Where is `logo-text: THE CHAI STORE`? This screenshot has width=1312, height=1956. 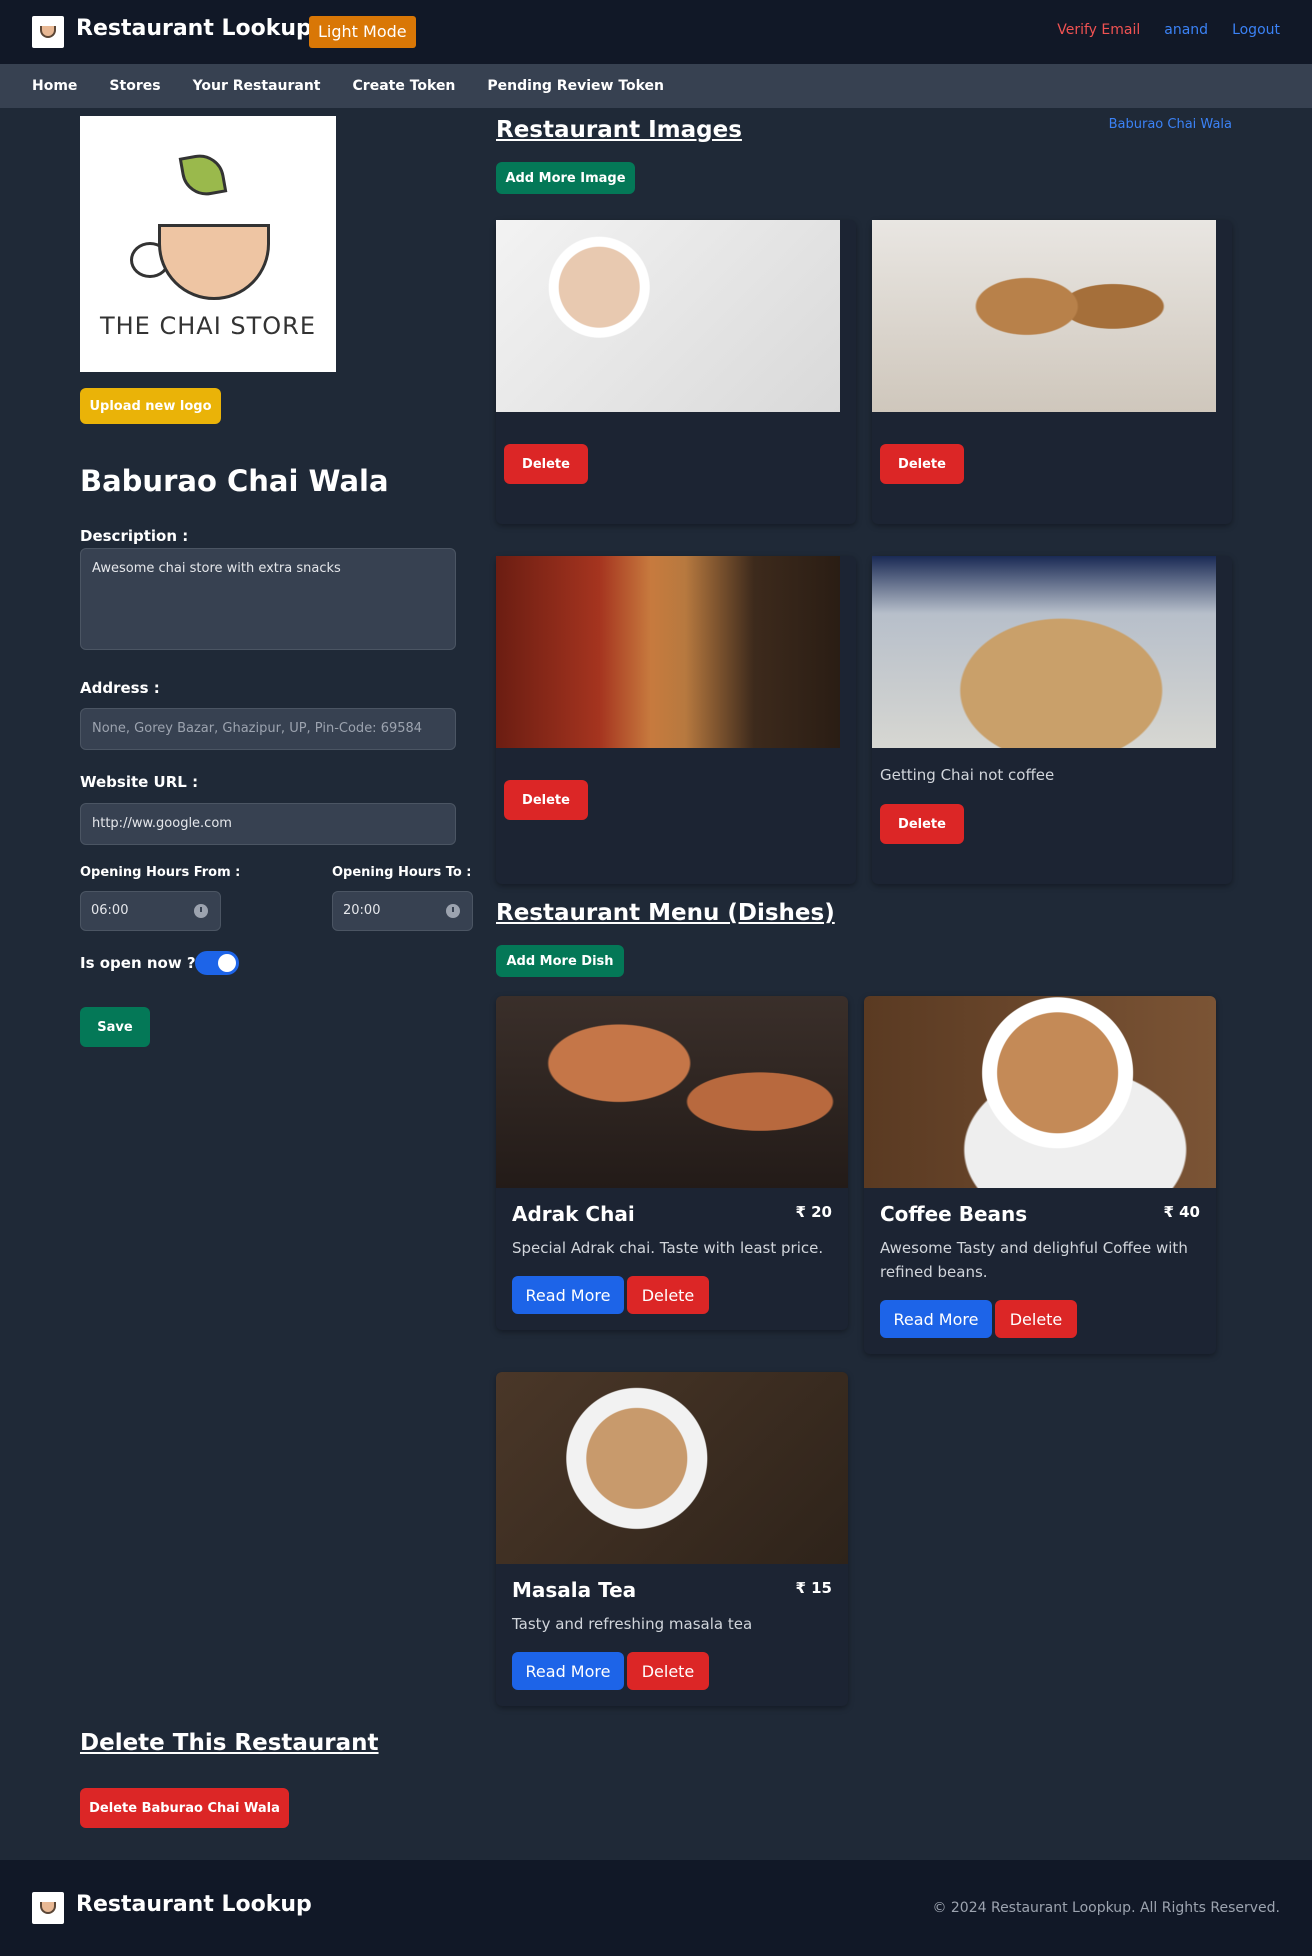
logo-text: THE CHAI STORE is located at coordinates (208, 326).